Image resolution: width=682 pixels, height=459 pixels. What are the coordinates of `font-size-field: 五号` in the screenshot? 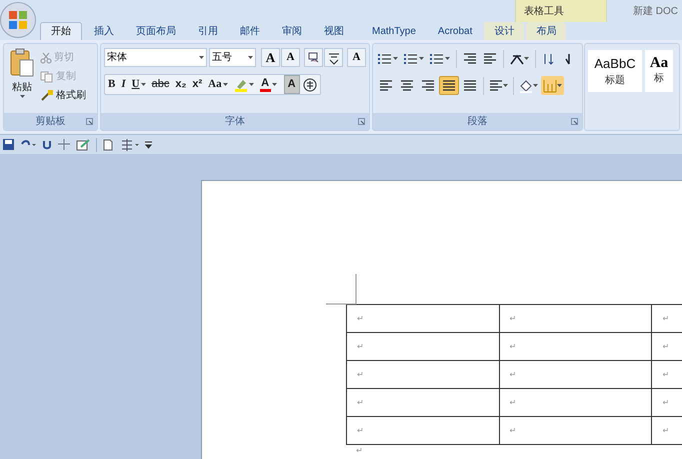 It's located at (232, 57).